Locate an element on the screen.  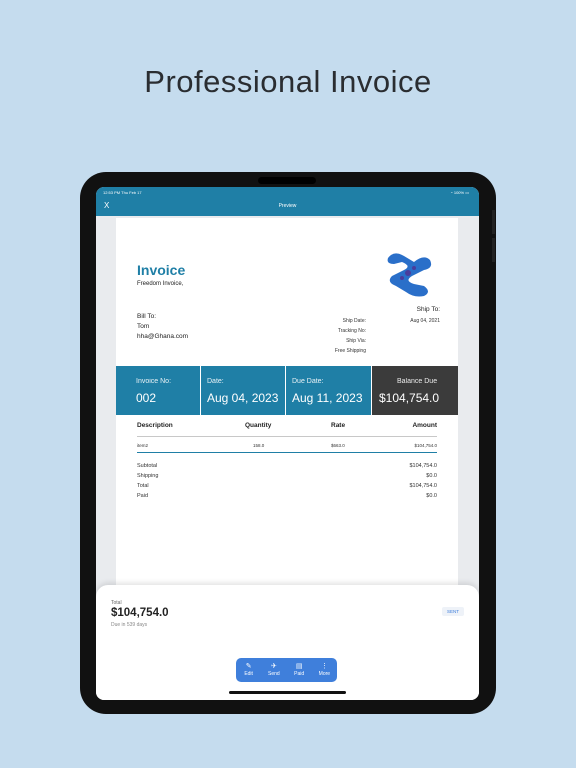
due-date-label: Due Date: is located at coordinates (308, 381).